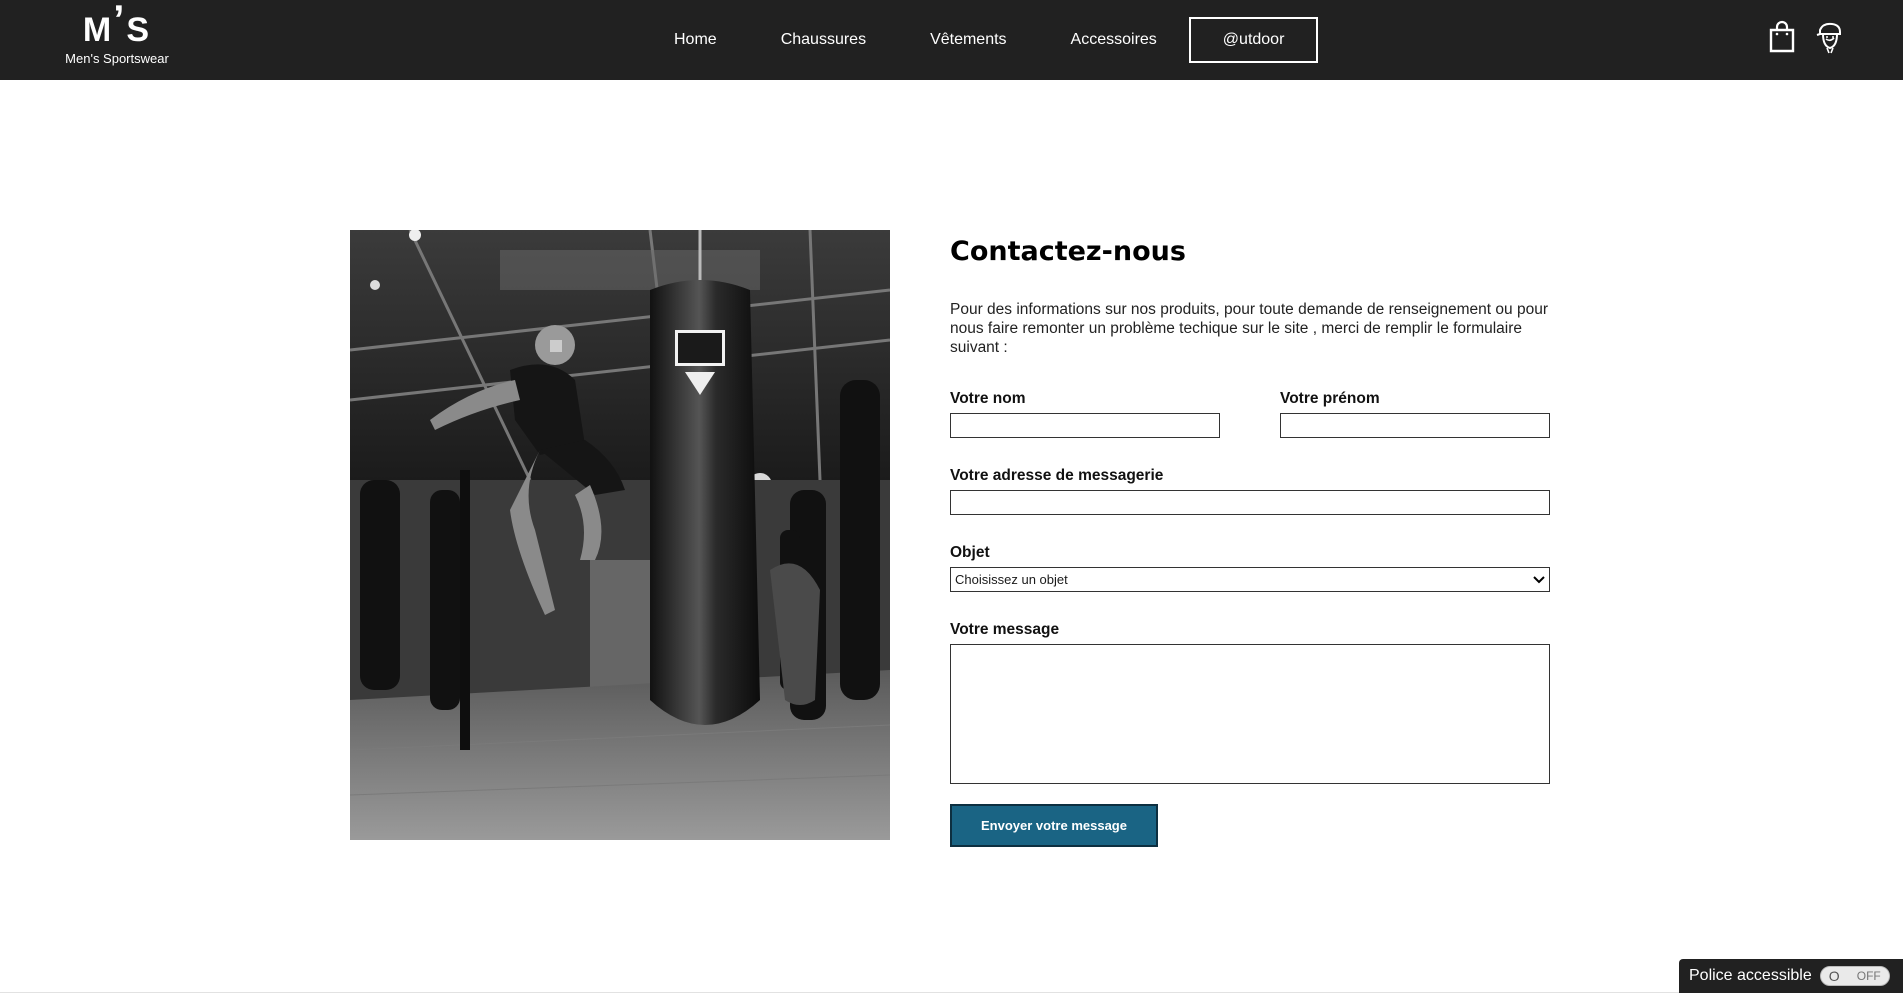  I want to click on page-title: Contactez-nous, so click(1068, 251).